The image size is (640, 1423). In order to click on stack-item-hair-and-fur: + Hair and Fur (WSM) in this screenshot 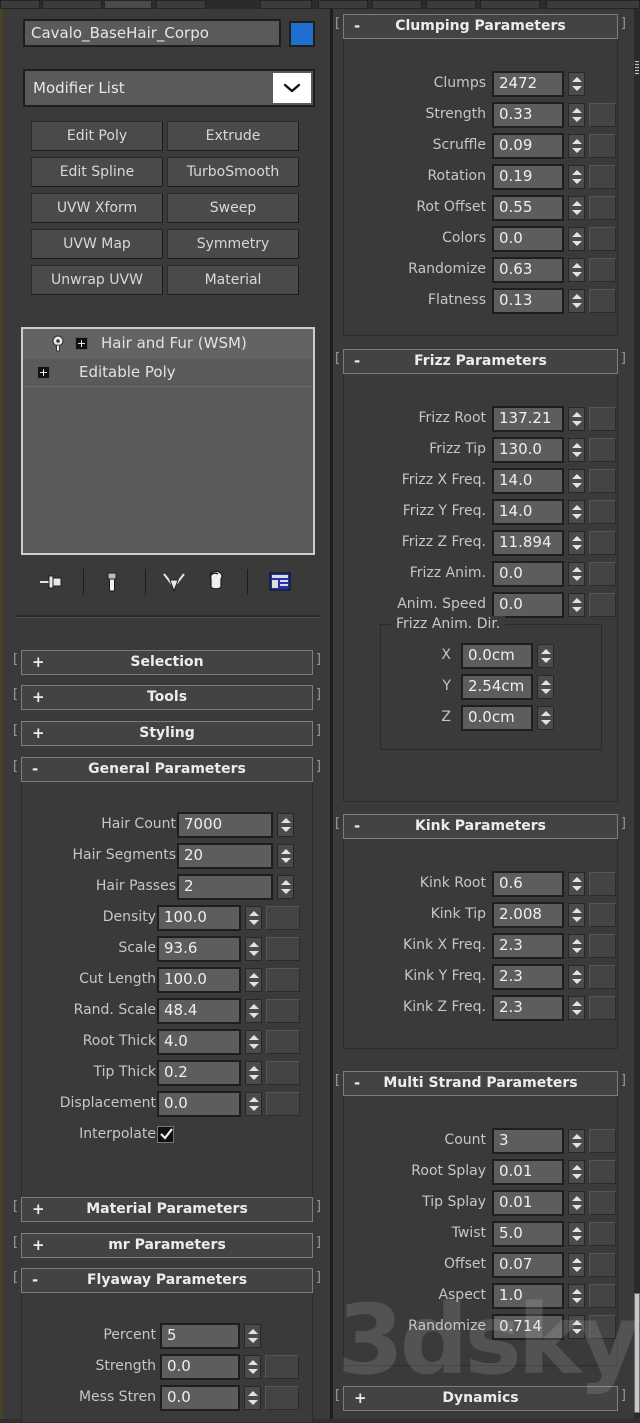, I will do `click(168, 343)`.